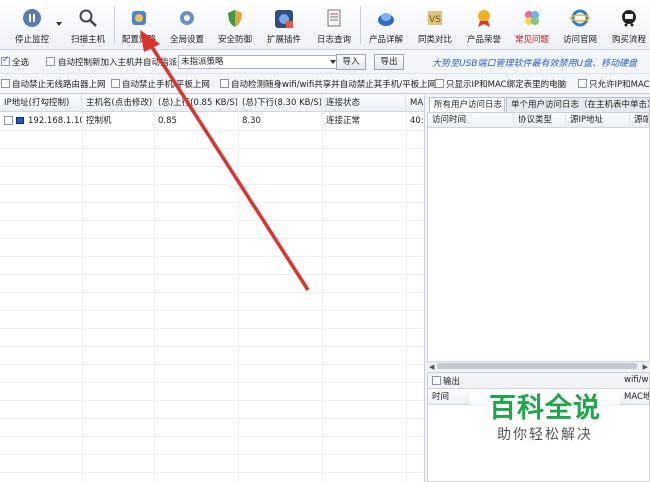 Image resolution: width=650 pixels, height=482 pixels. What do you see at coordinates (645, 367) in the screenshot?
I see `scroll-right-icon: ▶` at bounding box center [645, 367].